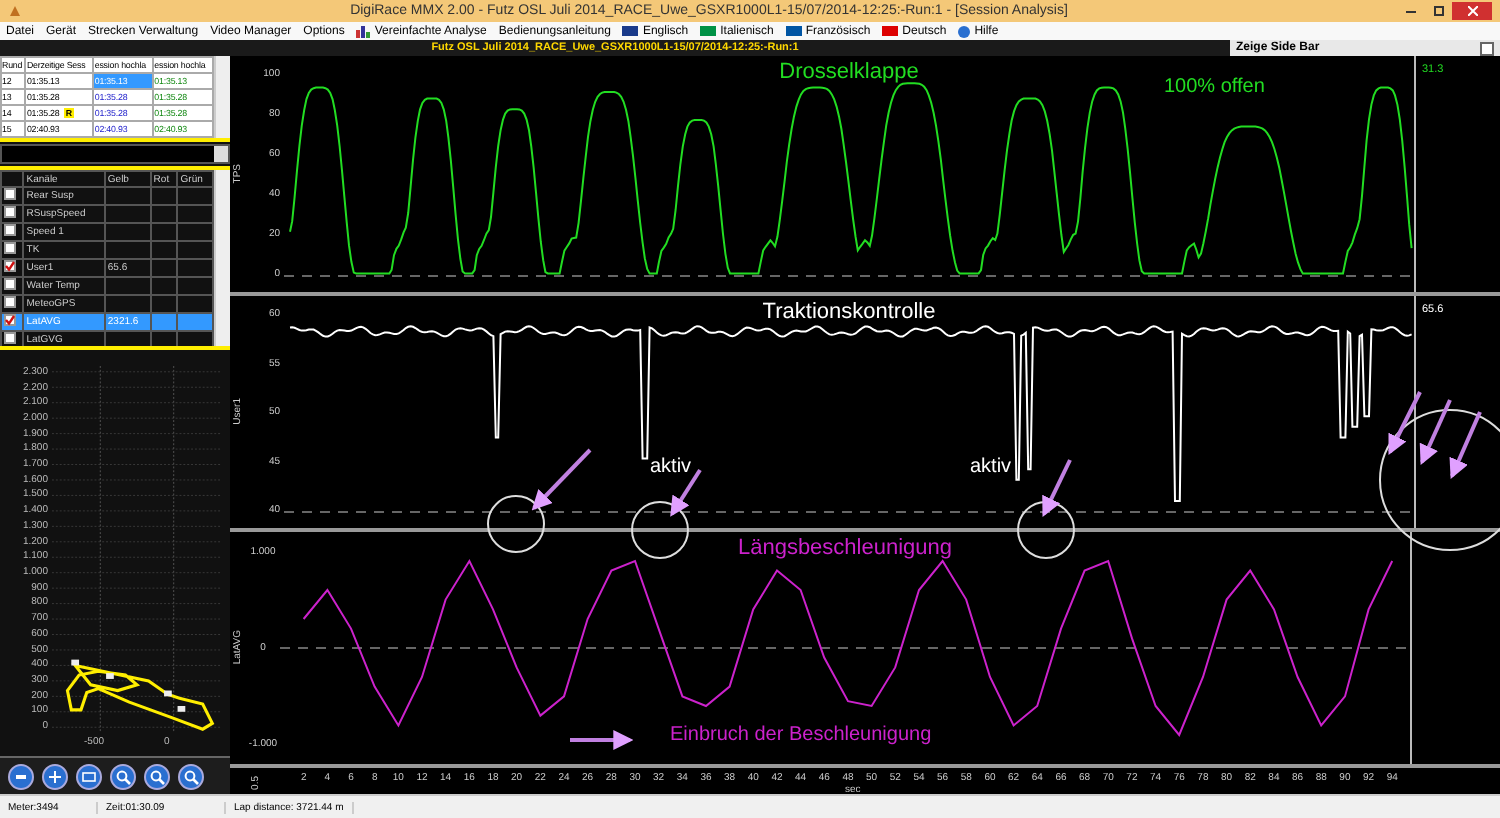 This screenshot has height=818, width=1500. Describe the element at coordinates (845, 548) in the screenshot. I see `chart-title: Längsbeschleunigung` at that location.